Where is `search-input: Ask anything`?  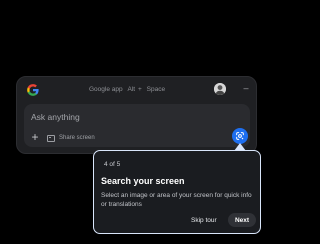 search-input: Ask anything is located at coordinates (55, 117).